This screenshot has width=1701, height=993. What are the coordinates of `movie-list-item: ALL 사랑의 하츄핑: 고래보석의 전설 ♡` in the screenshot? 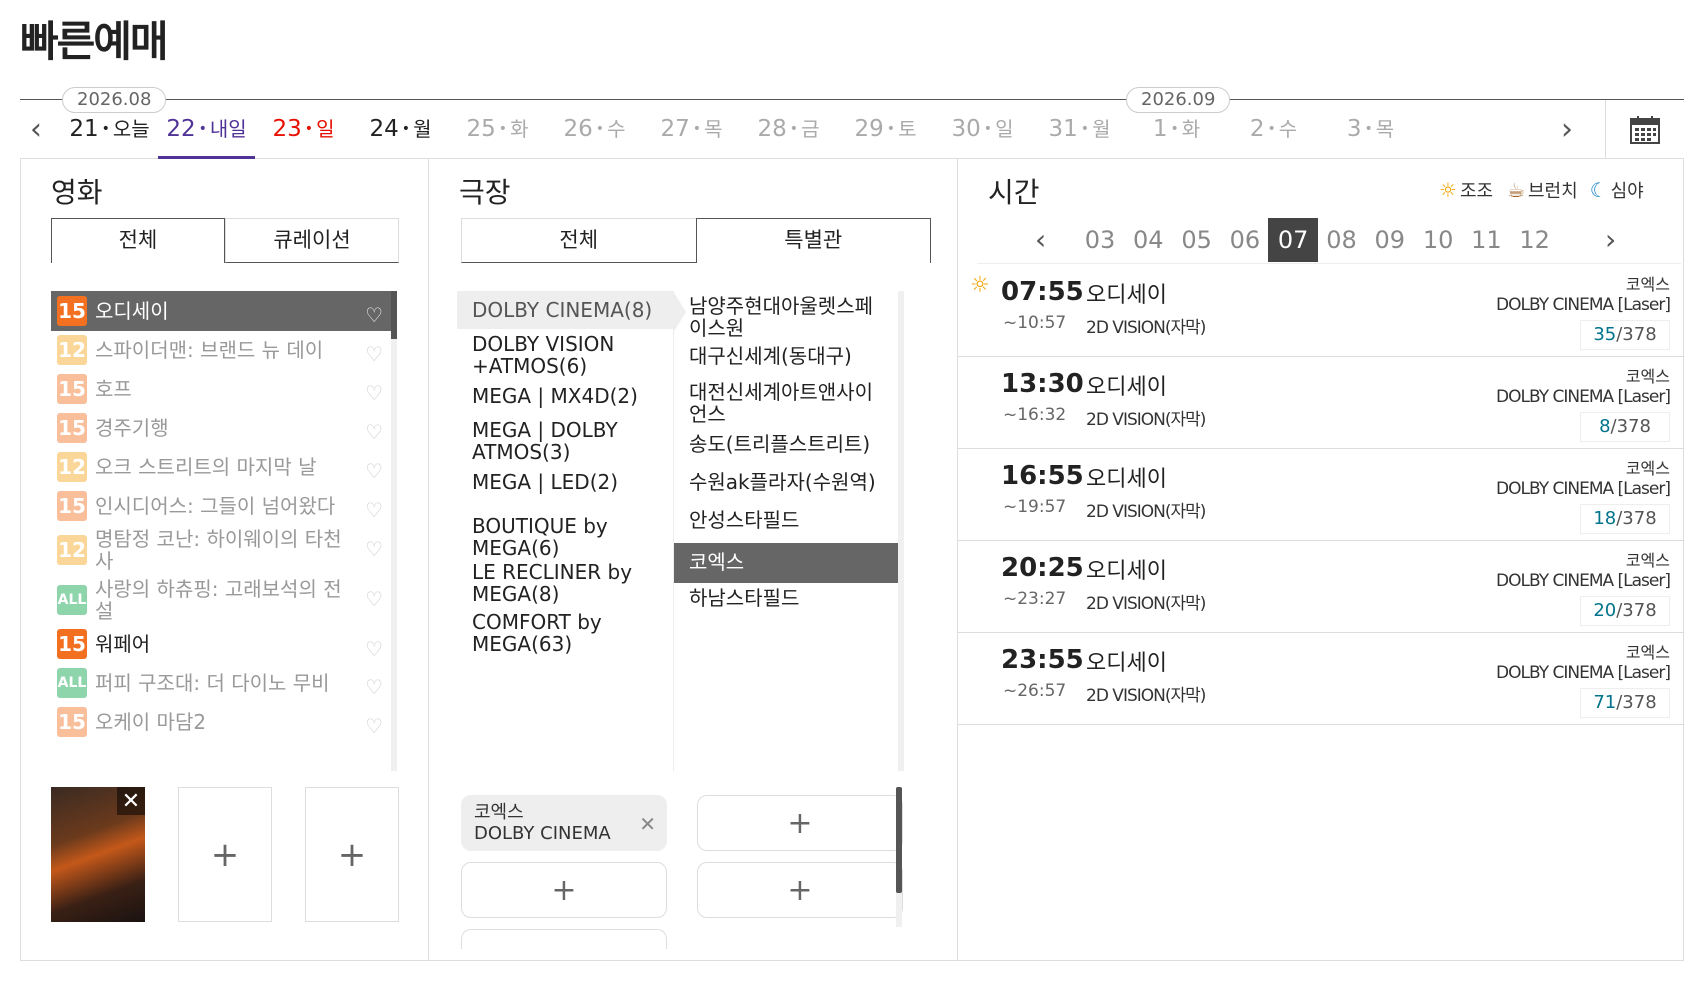 It's located at (224, 600).